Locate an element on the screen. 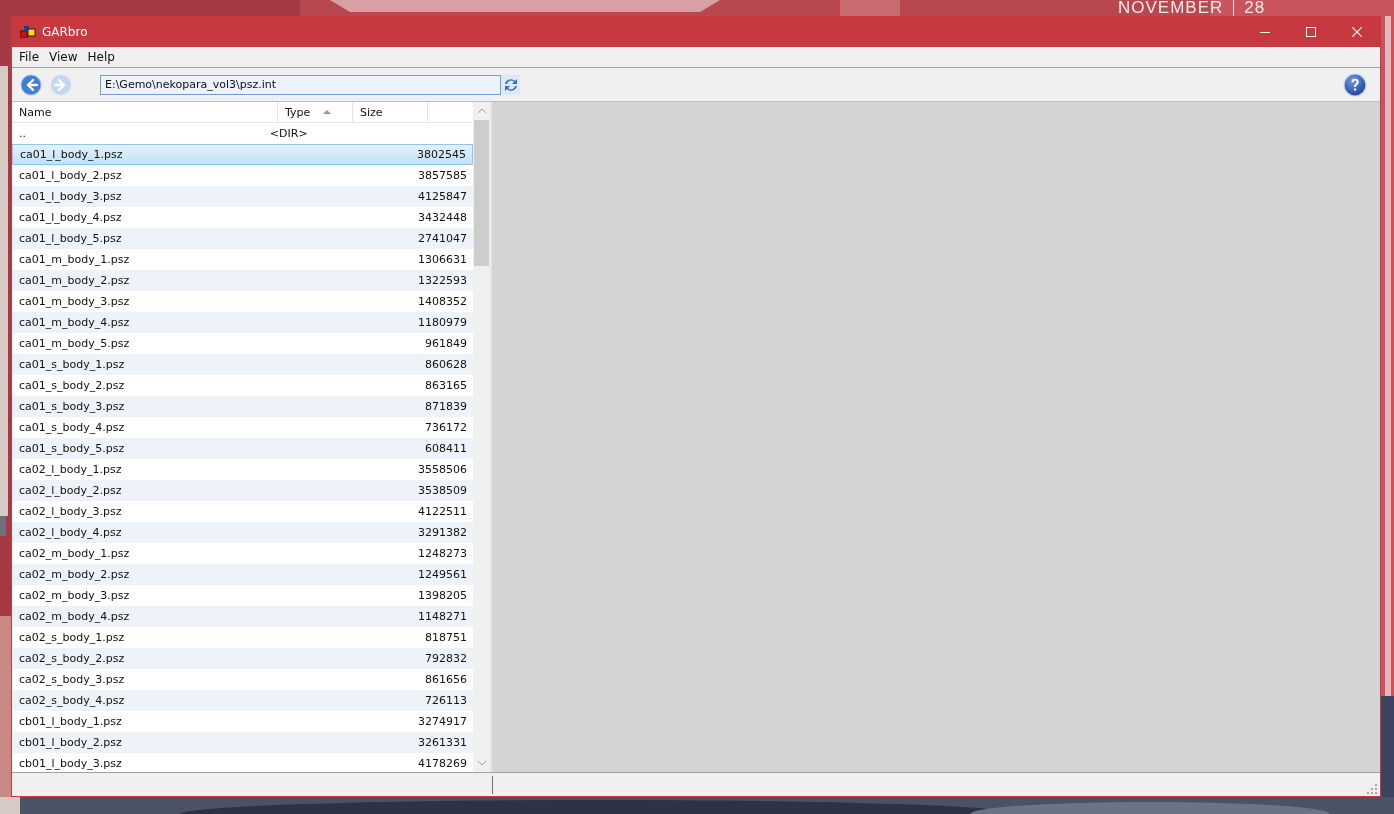  table-cell: 1180979 is located at coordinates (442, 322).